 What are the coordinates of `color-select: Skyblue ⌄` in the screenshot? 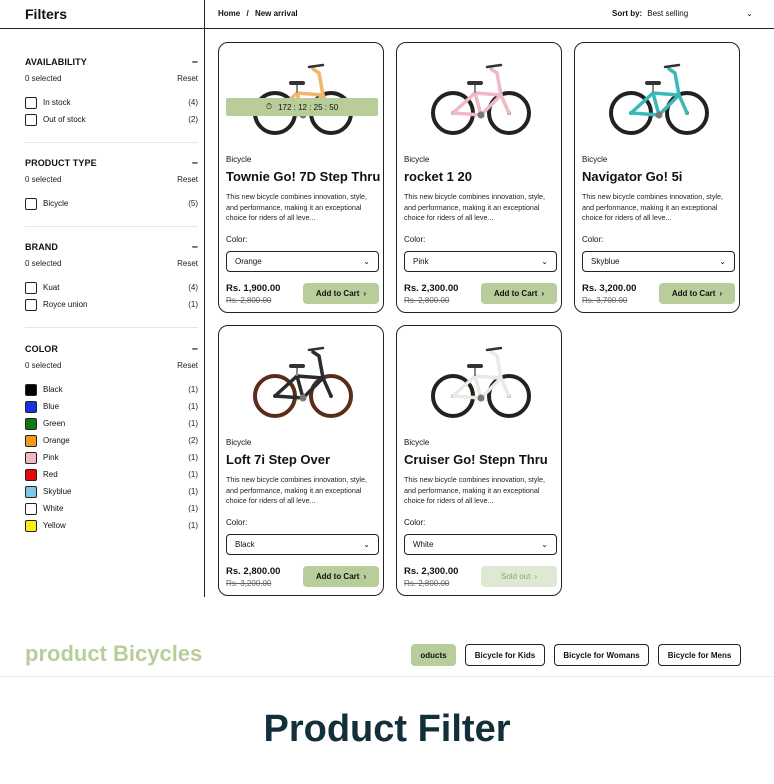 It's located at (658, 261).